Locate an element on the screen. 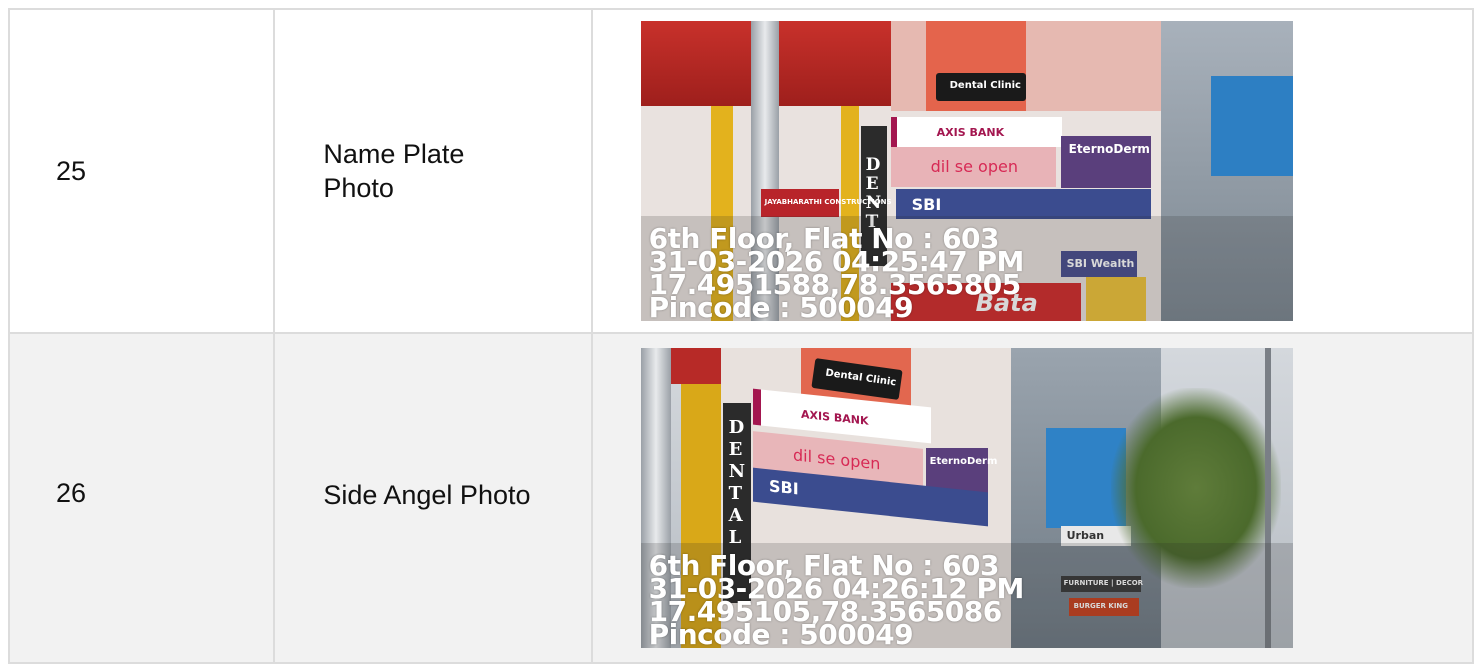  row-label-line: Name Plate is located at coordinates (394, 154).